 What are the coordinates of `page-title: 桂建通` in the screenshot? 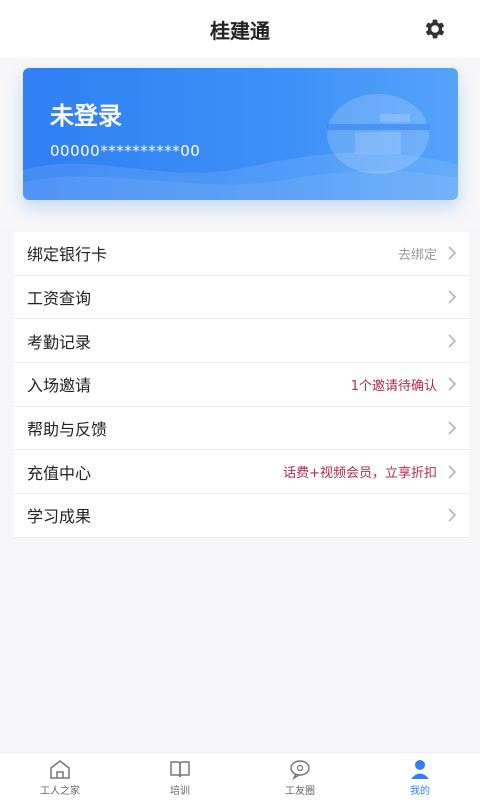 It's located at (240, 30).